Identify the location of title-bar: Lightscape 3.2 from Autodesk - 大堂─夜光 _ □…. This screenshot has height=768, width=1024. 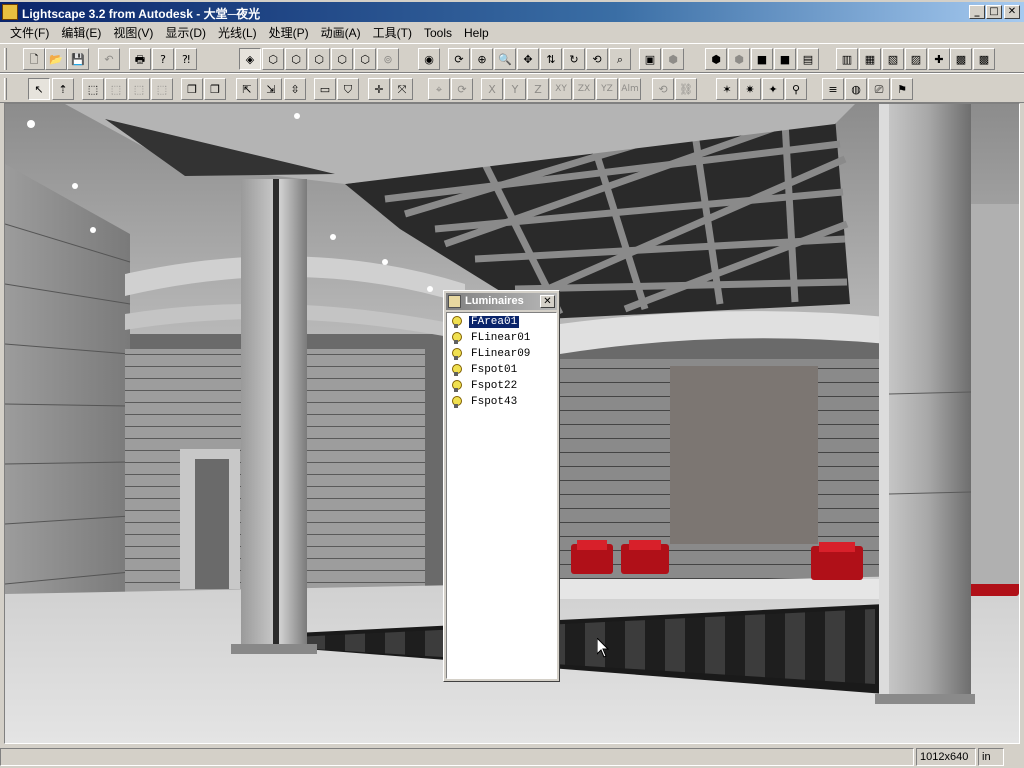
(512, 12).